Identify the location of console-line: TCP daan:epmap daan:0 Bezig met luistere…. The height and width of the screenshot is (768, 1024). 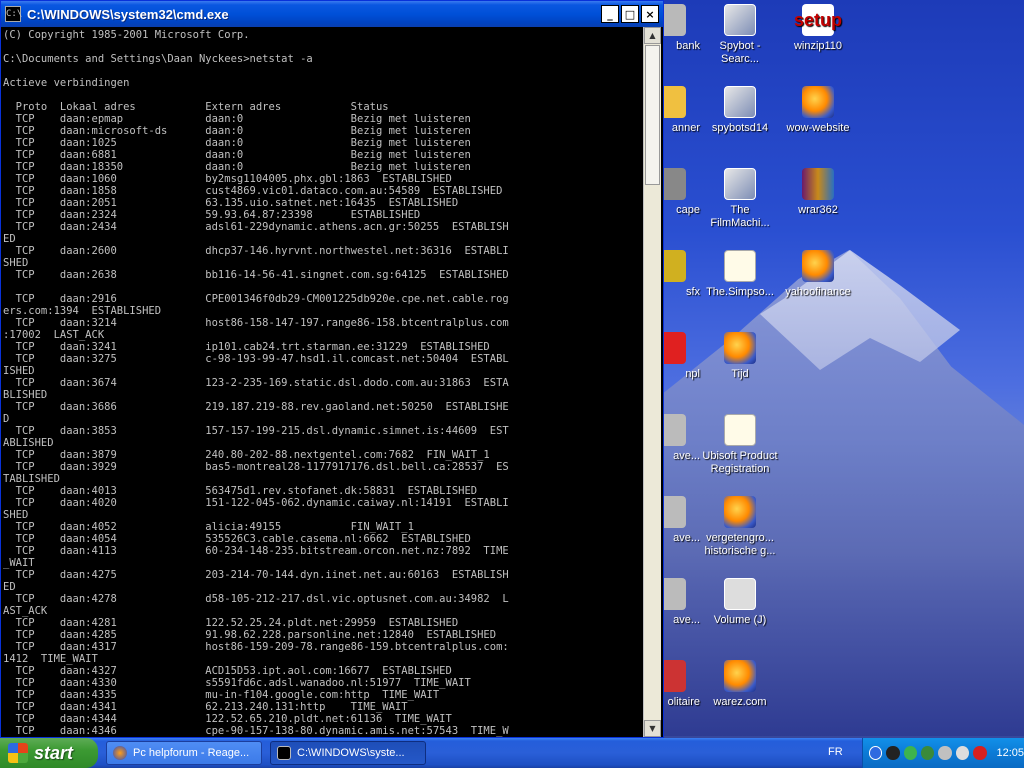
(237, 119).